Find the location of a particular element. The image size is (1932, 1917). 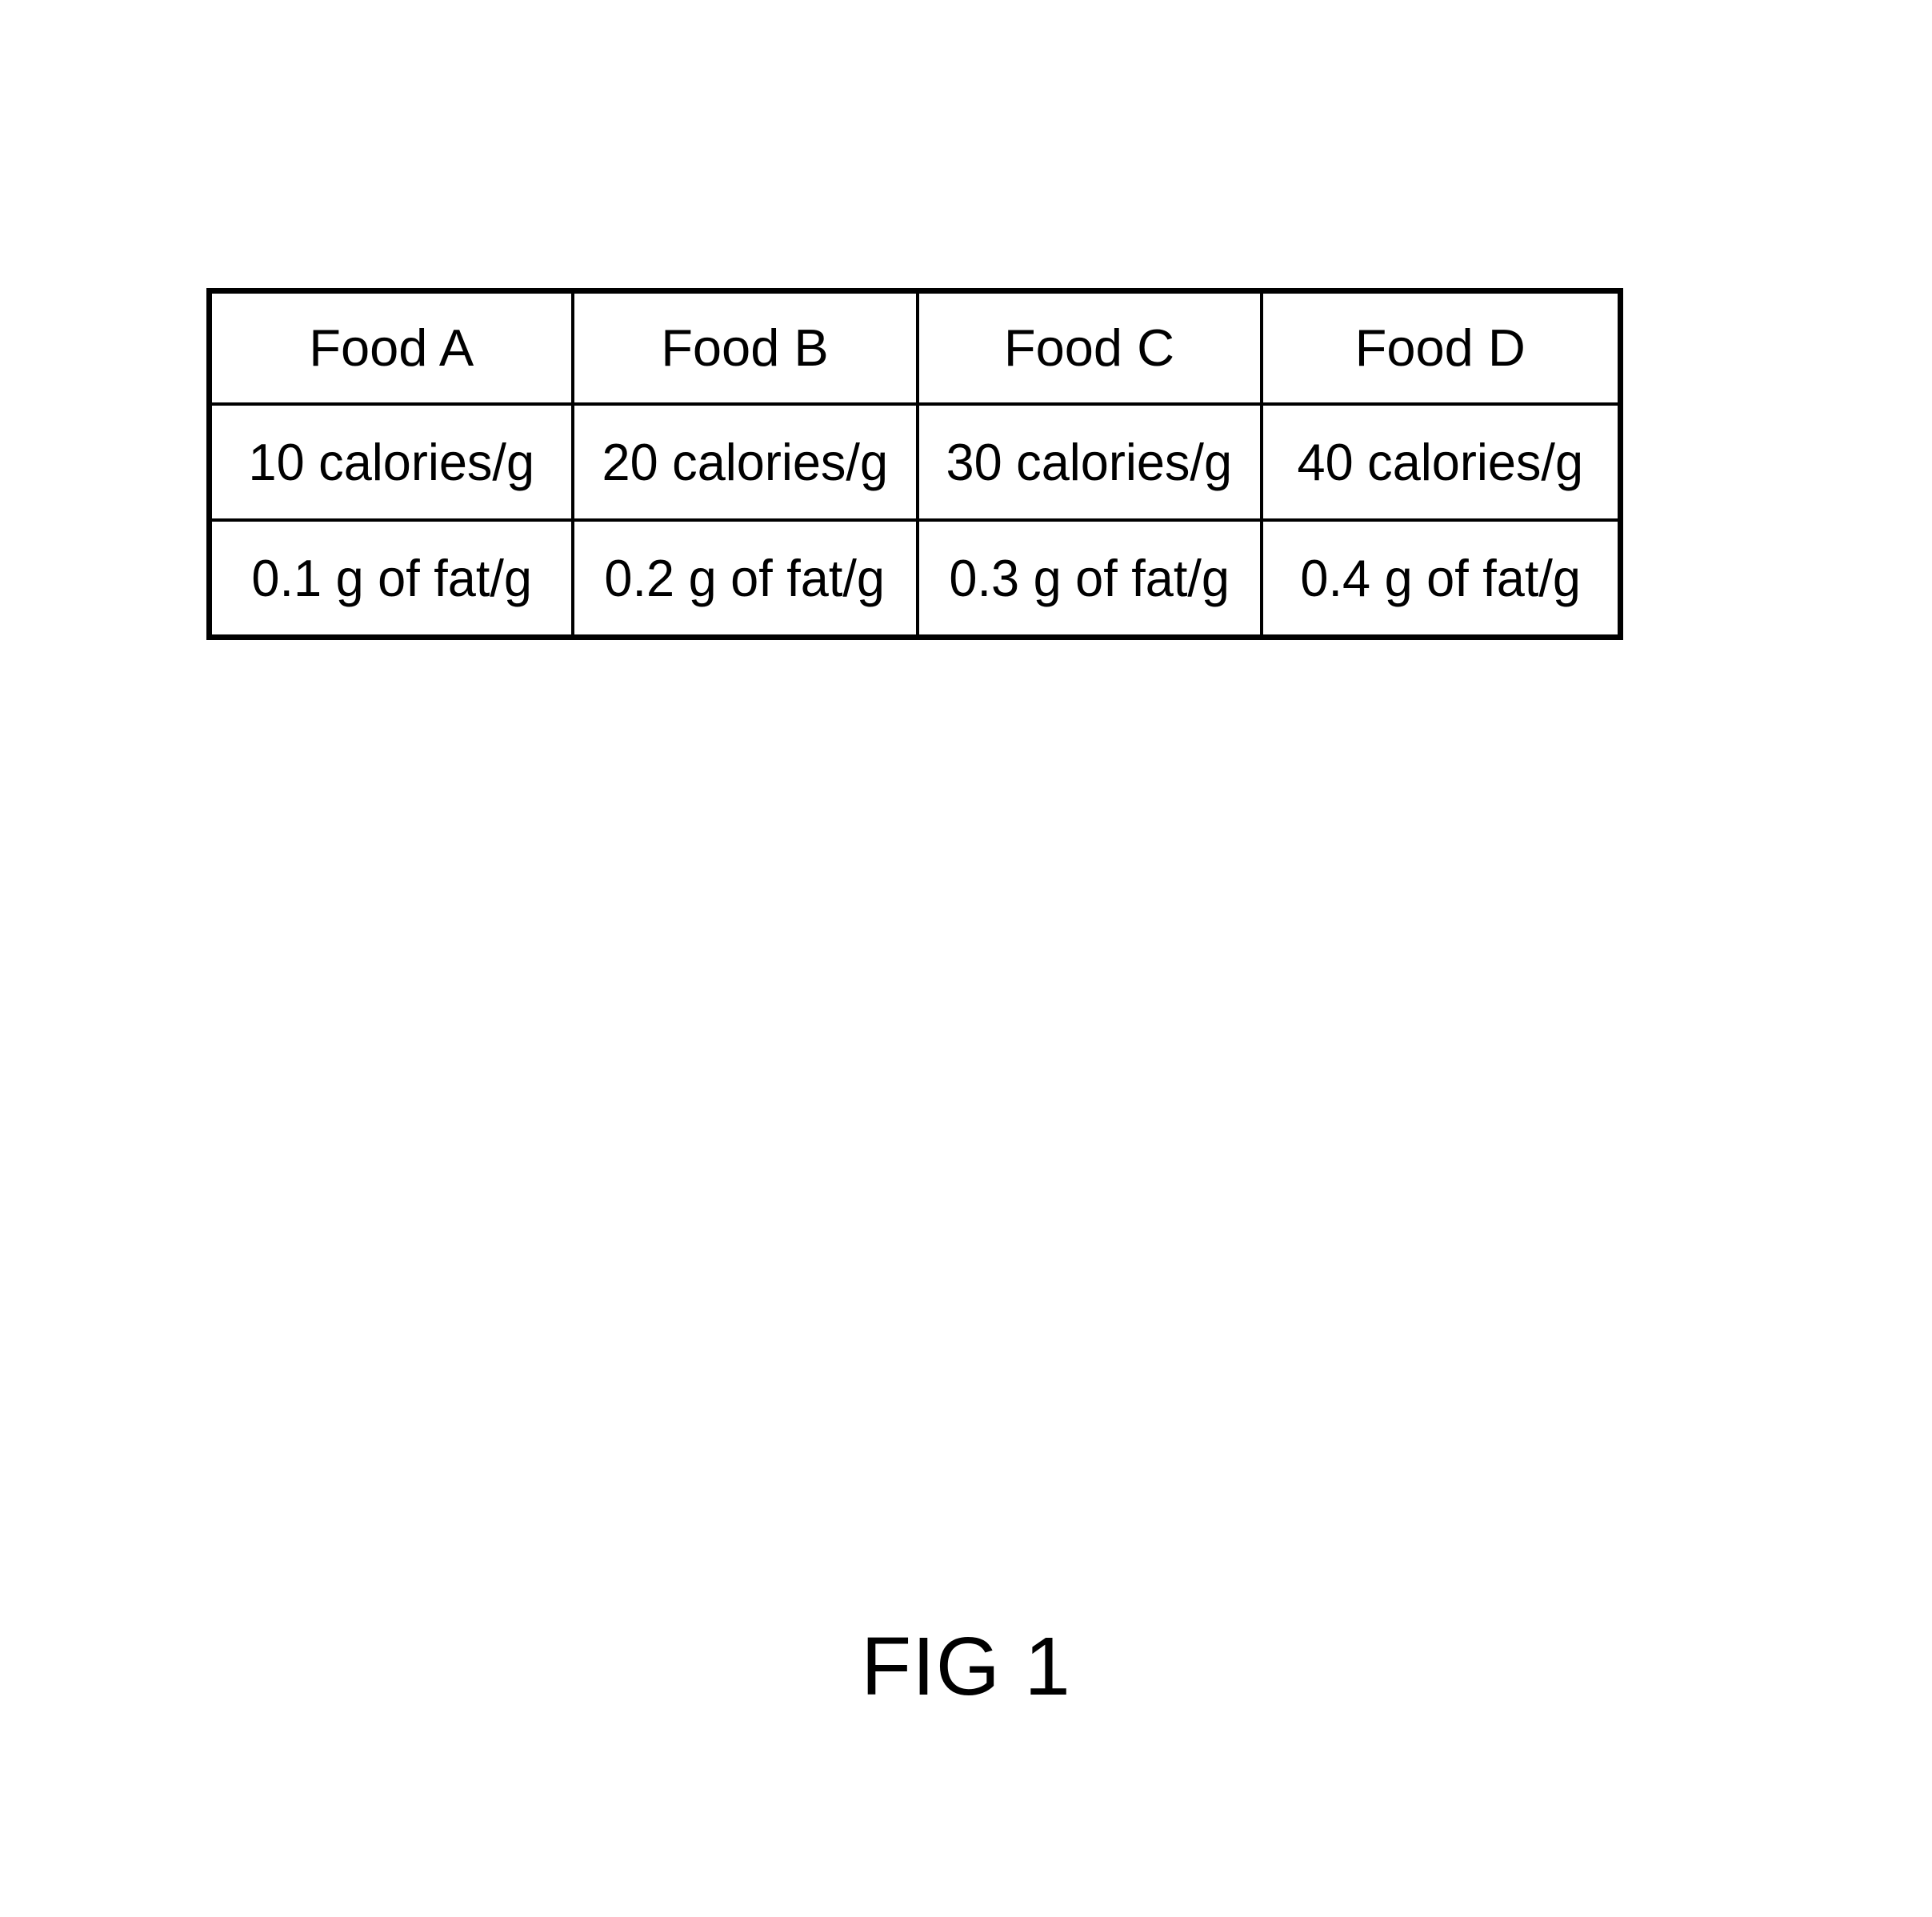

cell-text: 20 calories/g is located at coordinates (745, 462).